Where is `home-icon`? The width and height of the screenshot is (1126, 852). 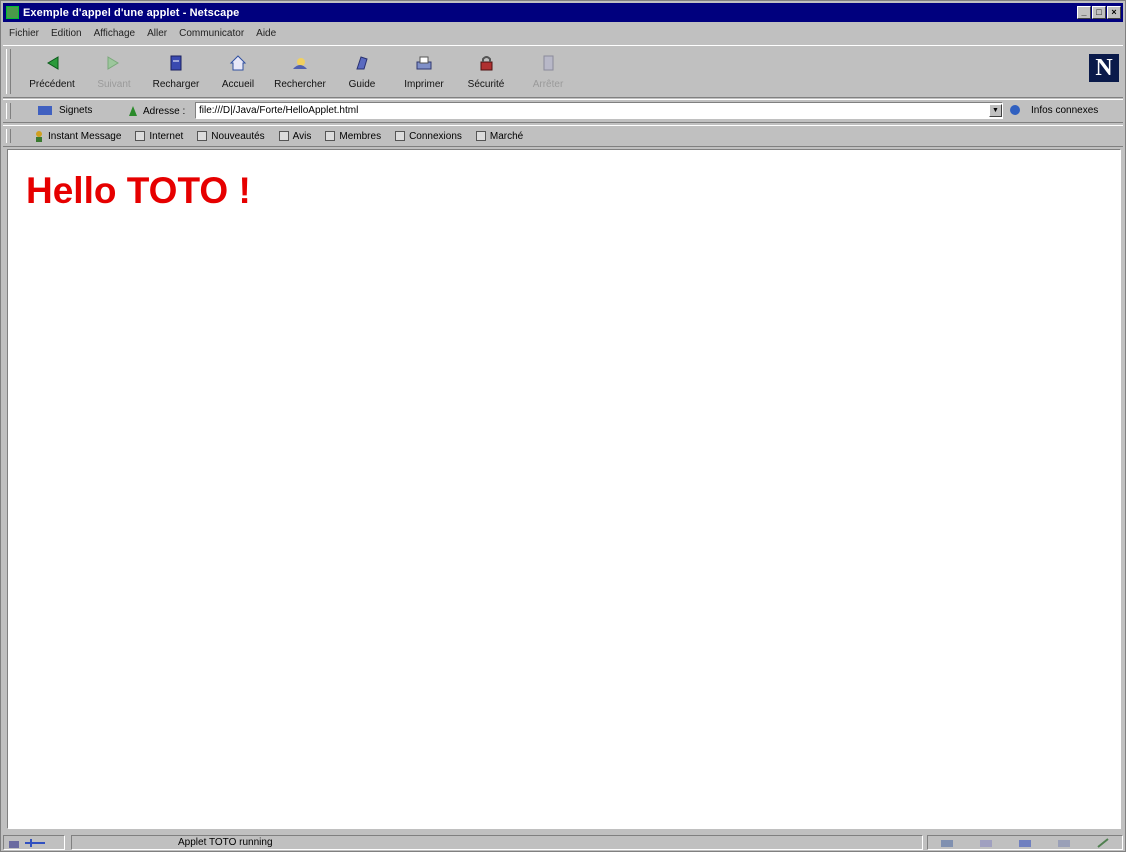
home-icon is located at coordinates (238, 63).